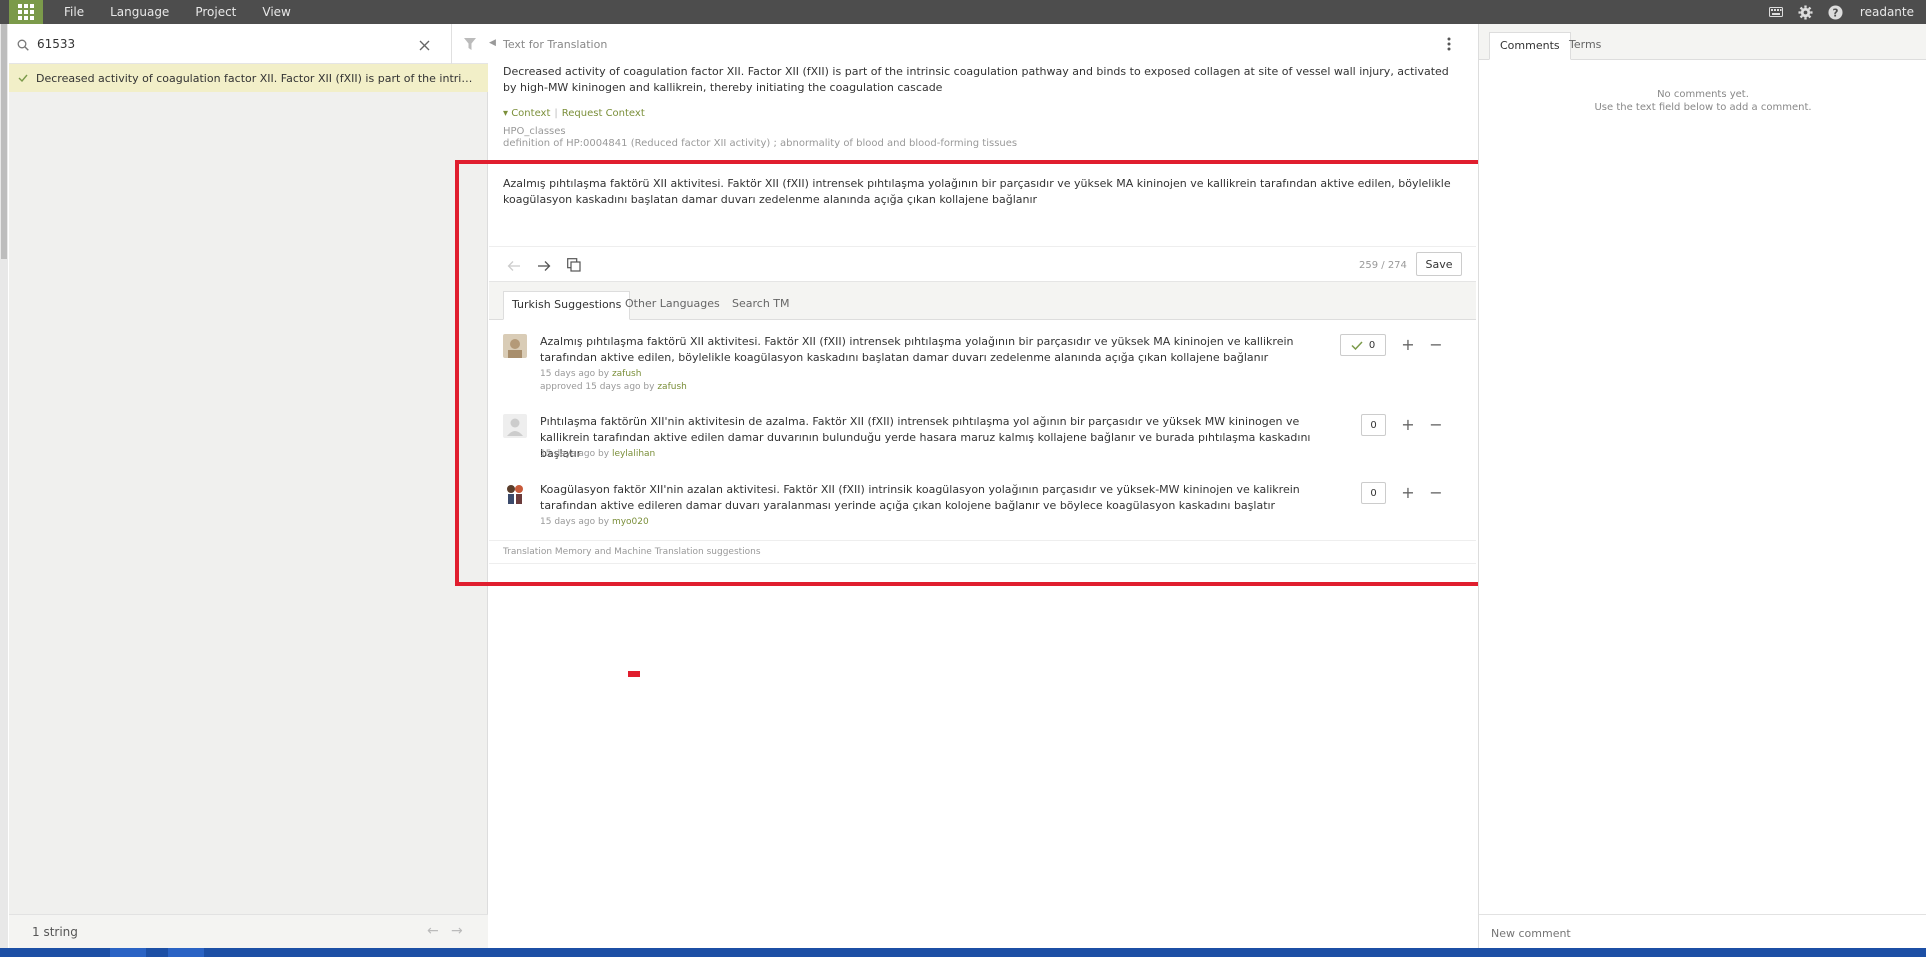  I want to click on tab-other-languages: Other Languages, so click(672, 305).